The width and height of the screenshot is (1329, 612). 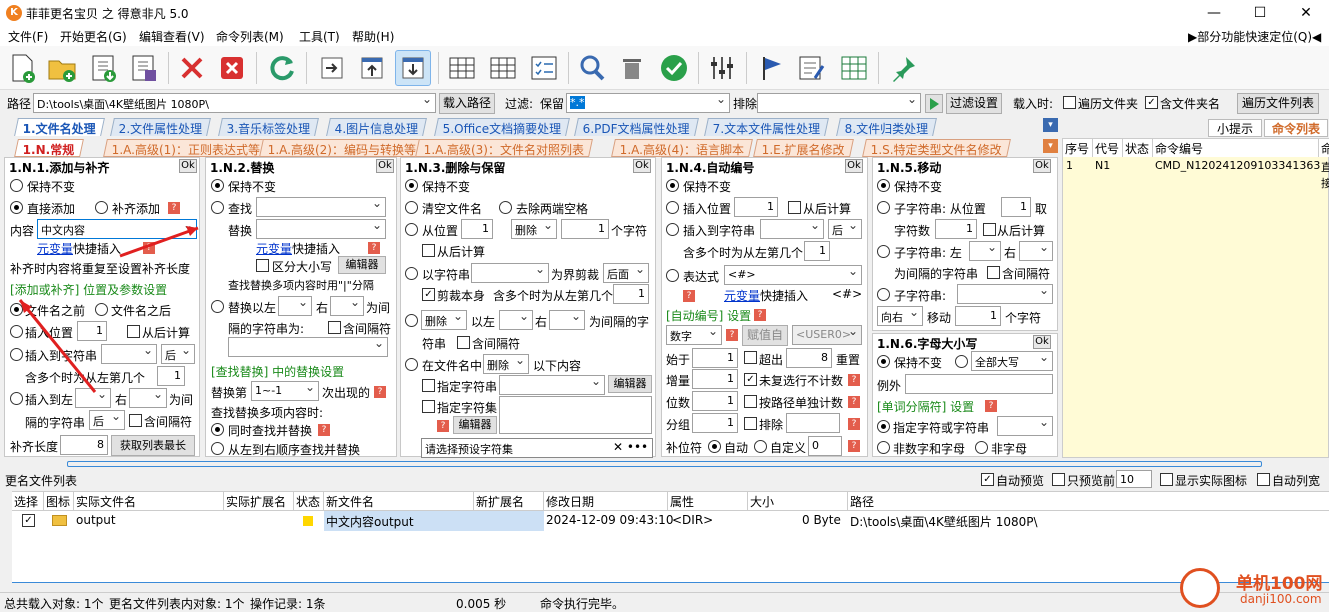 What do you see at coordinates (1254, 36) in the screenshot?
I see `menu-quick-locate: ▶部分功能快速定位(Q)◀` at bounding box center [1254, 36].